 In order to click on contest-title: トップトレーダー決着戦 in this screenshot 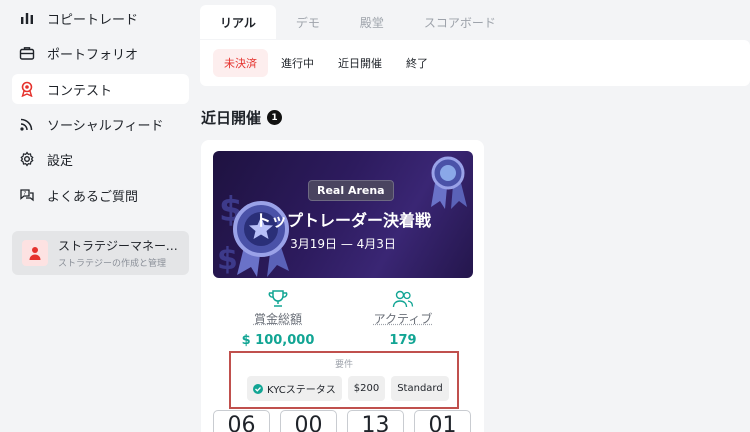, I will do `click(343, 219)`.